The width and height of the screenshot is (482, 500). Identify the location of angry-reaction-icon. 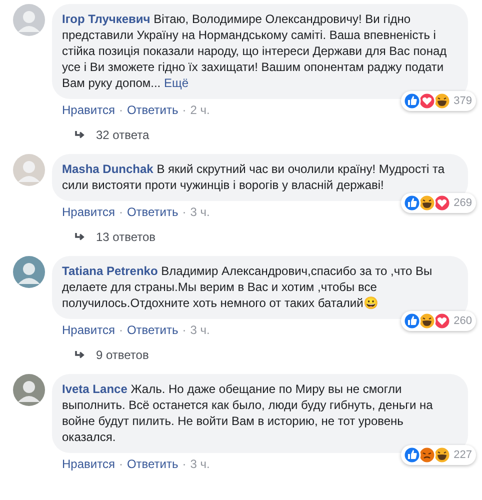
(427, 455).